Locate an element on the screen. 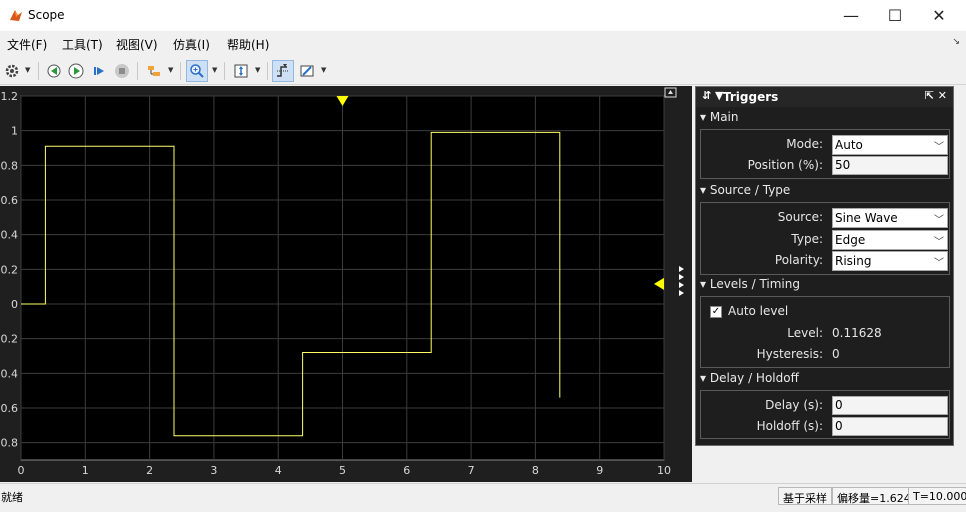  section-source-type-header: ▾ Source / Type is located at coordinates (745, 190).